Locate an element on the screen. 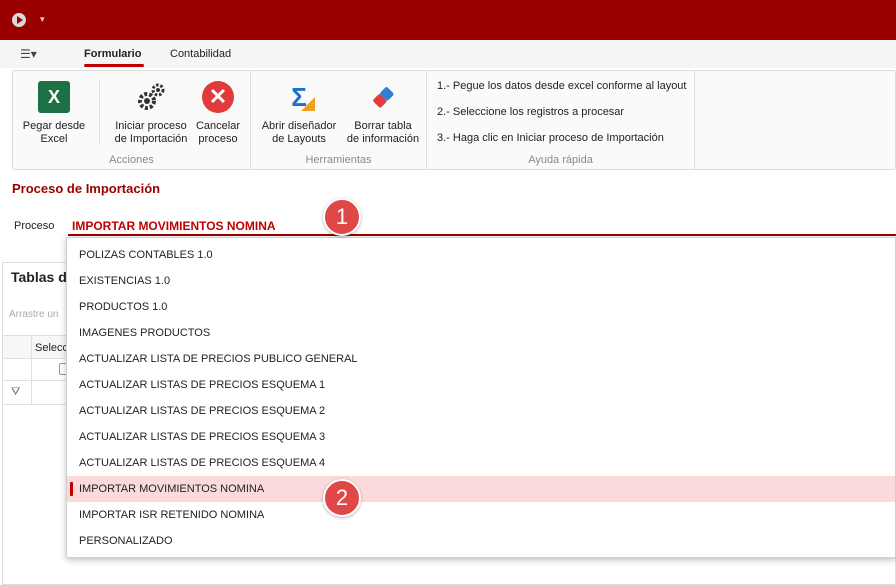  pegar-desde-excel-label: Pegar desde Excel is located at coordinates (54, 132).